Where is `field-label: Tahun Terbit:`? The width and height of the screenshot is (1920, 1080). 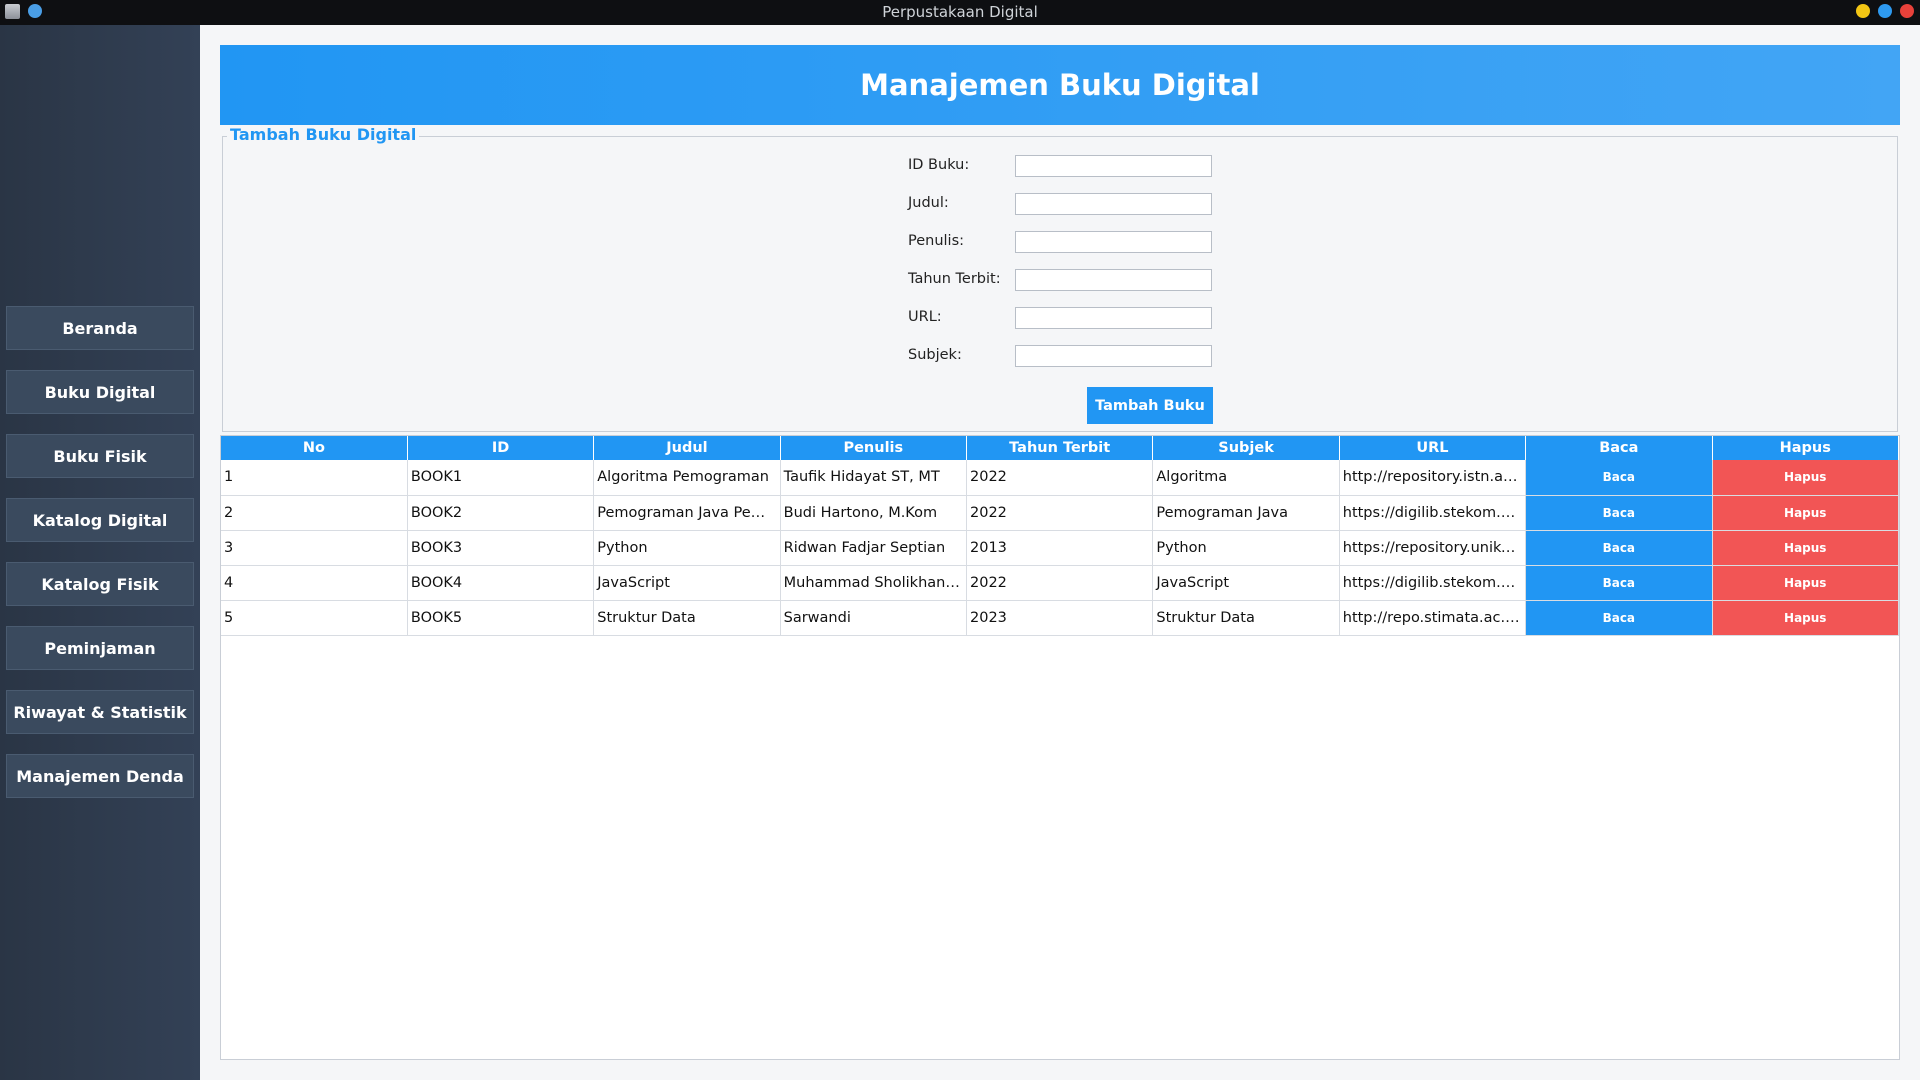
field-label: Tahun Terbit: is located at coordinates (954, 279).